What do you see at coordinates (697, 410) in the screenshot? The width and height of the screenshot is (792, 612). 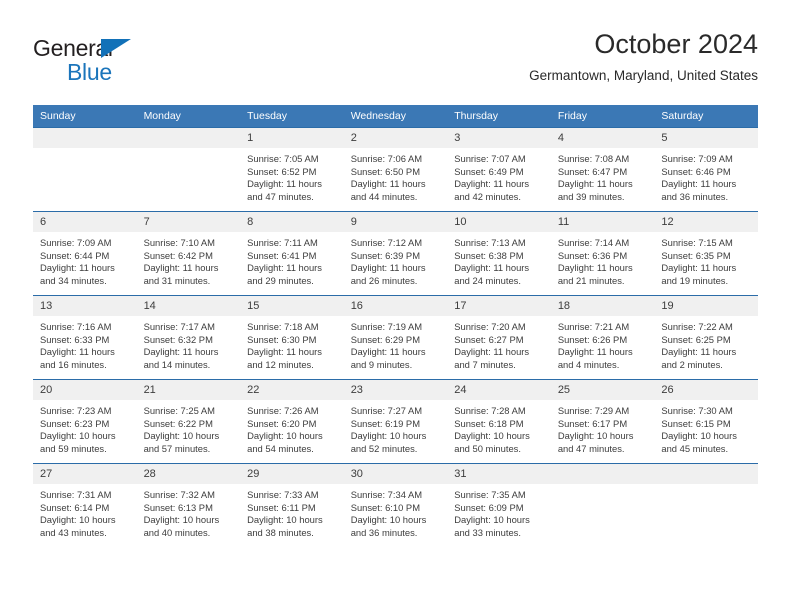 I see `sunrise-text: Sunrise: 7:30 AM` at bounding box center [697, 410].